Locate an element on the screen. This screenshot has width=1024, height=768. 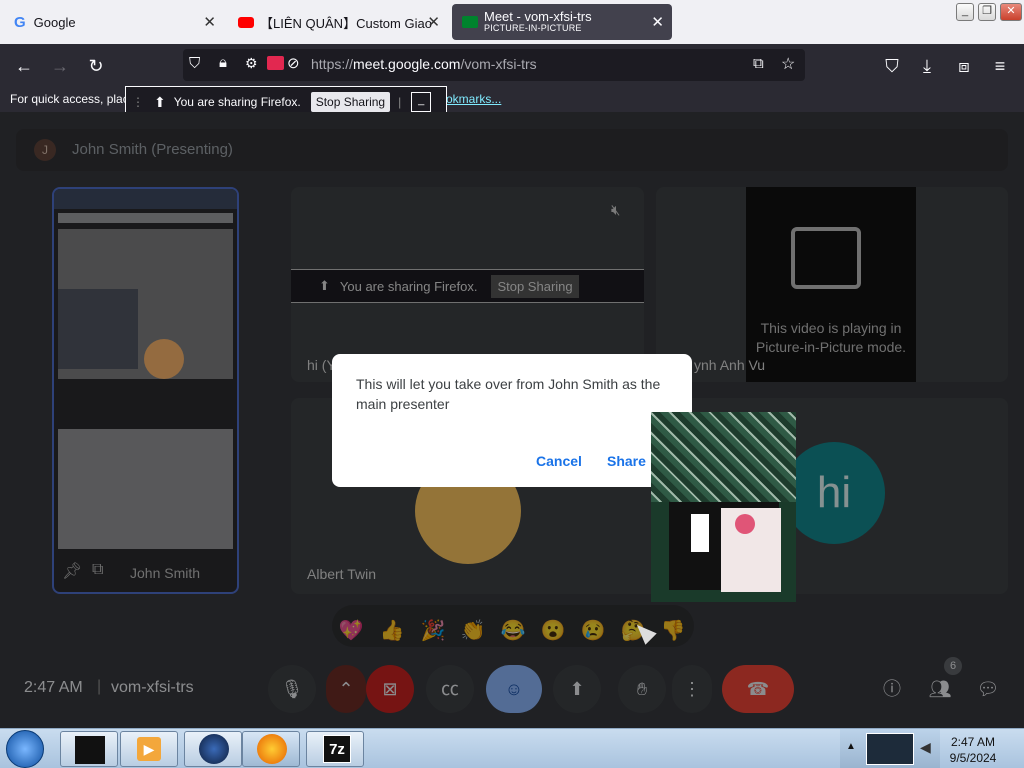
pin-icon: 📌︎ is located at coordinates (72, 571).